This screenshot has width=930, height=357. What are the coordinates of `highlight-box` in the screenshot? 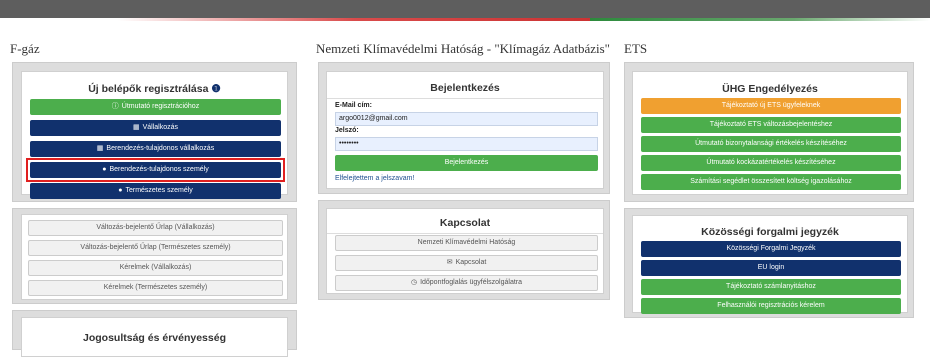 It's located at (155, 170).